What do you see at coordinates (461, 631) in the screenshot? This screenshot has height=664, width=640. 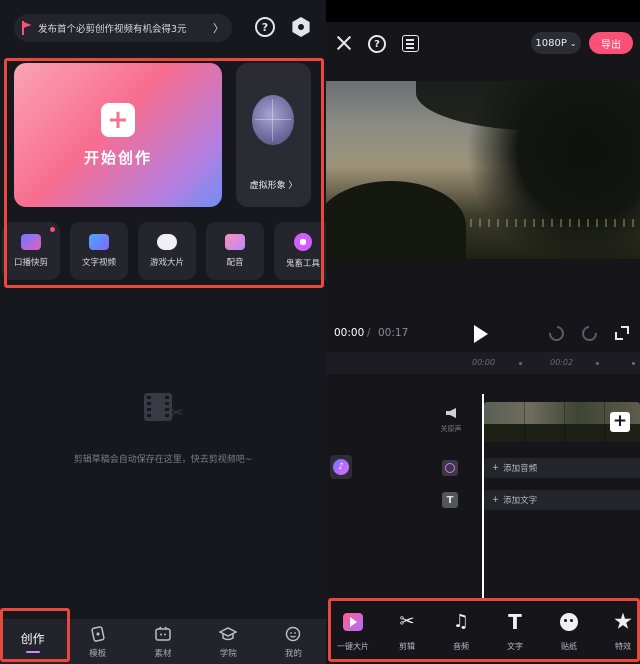 I see `tool-audio: ♫ 音频` at bounding box center [461, 631].